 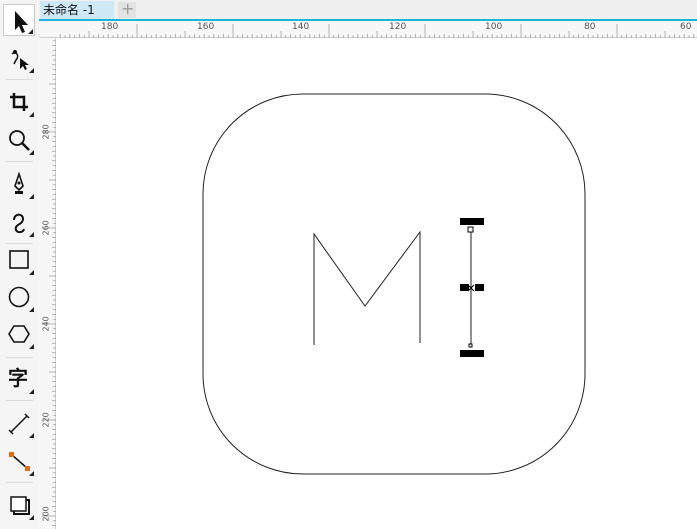 I want to click on ruler-label: 240, so click(x=46, y=324).